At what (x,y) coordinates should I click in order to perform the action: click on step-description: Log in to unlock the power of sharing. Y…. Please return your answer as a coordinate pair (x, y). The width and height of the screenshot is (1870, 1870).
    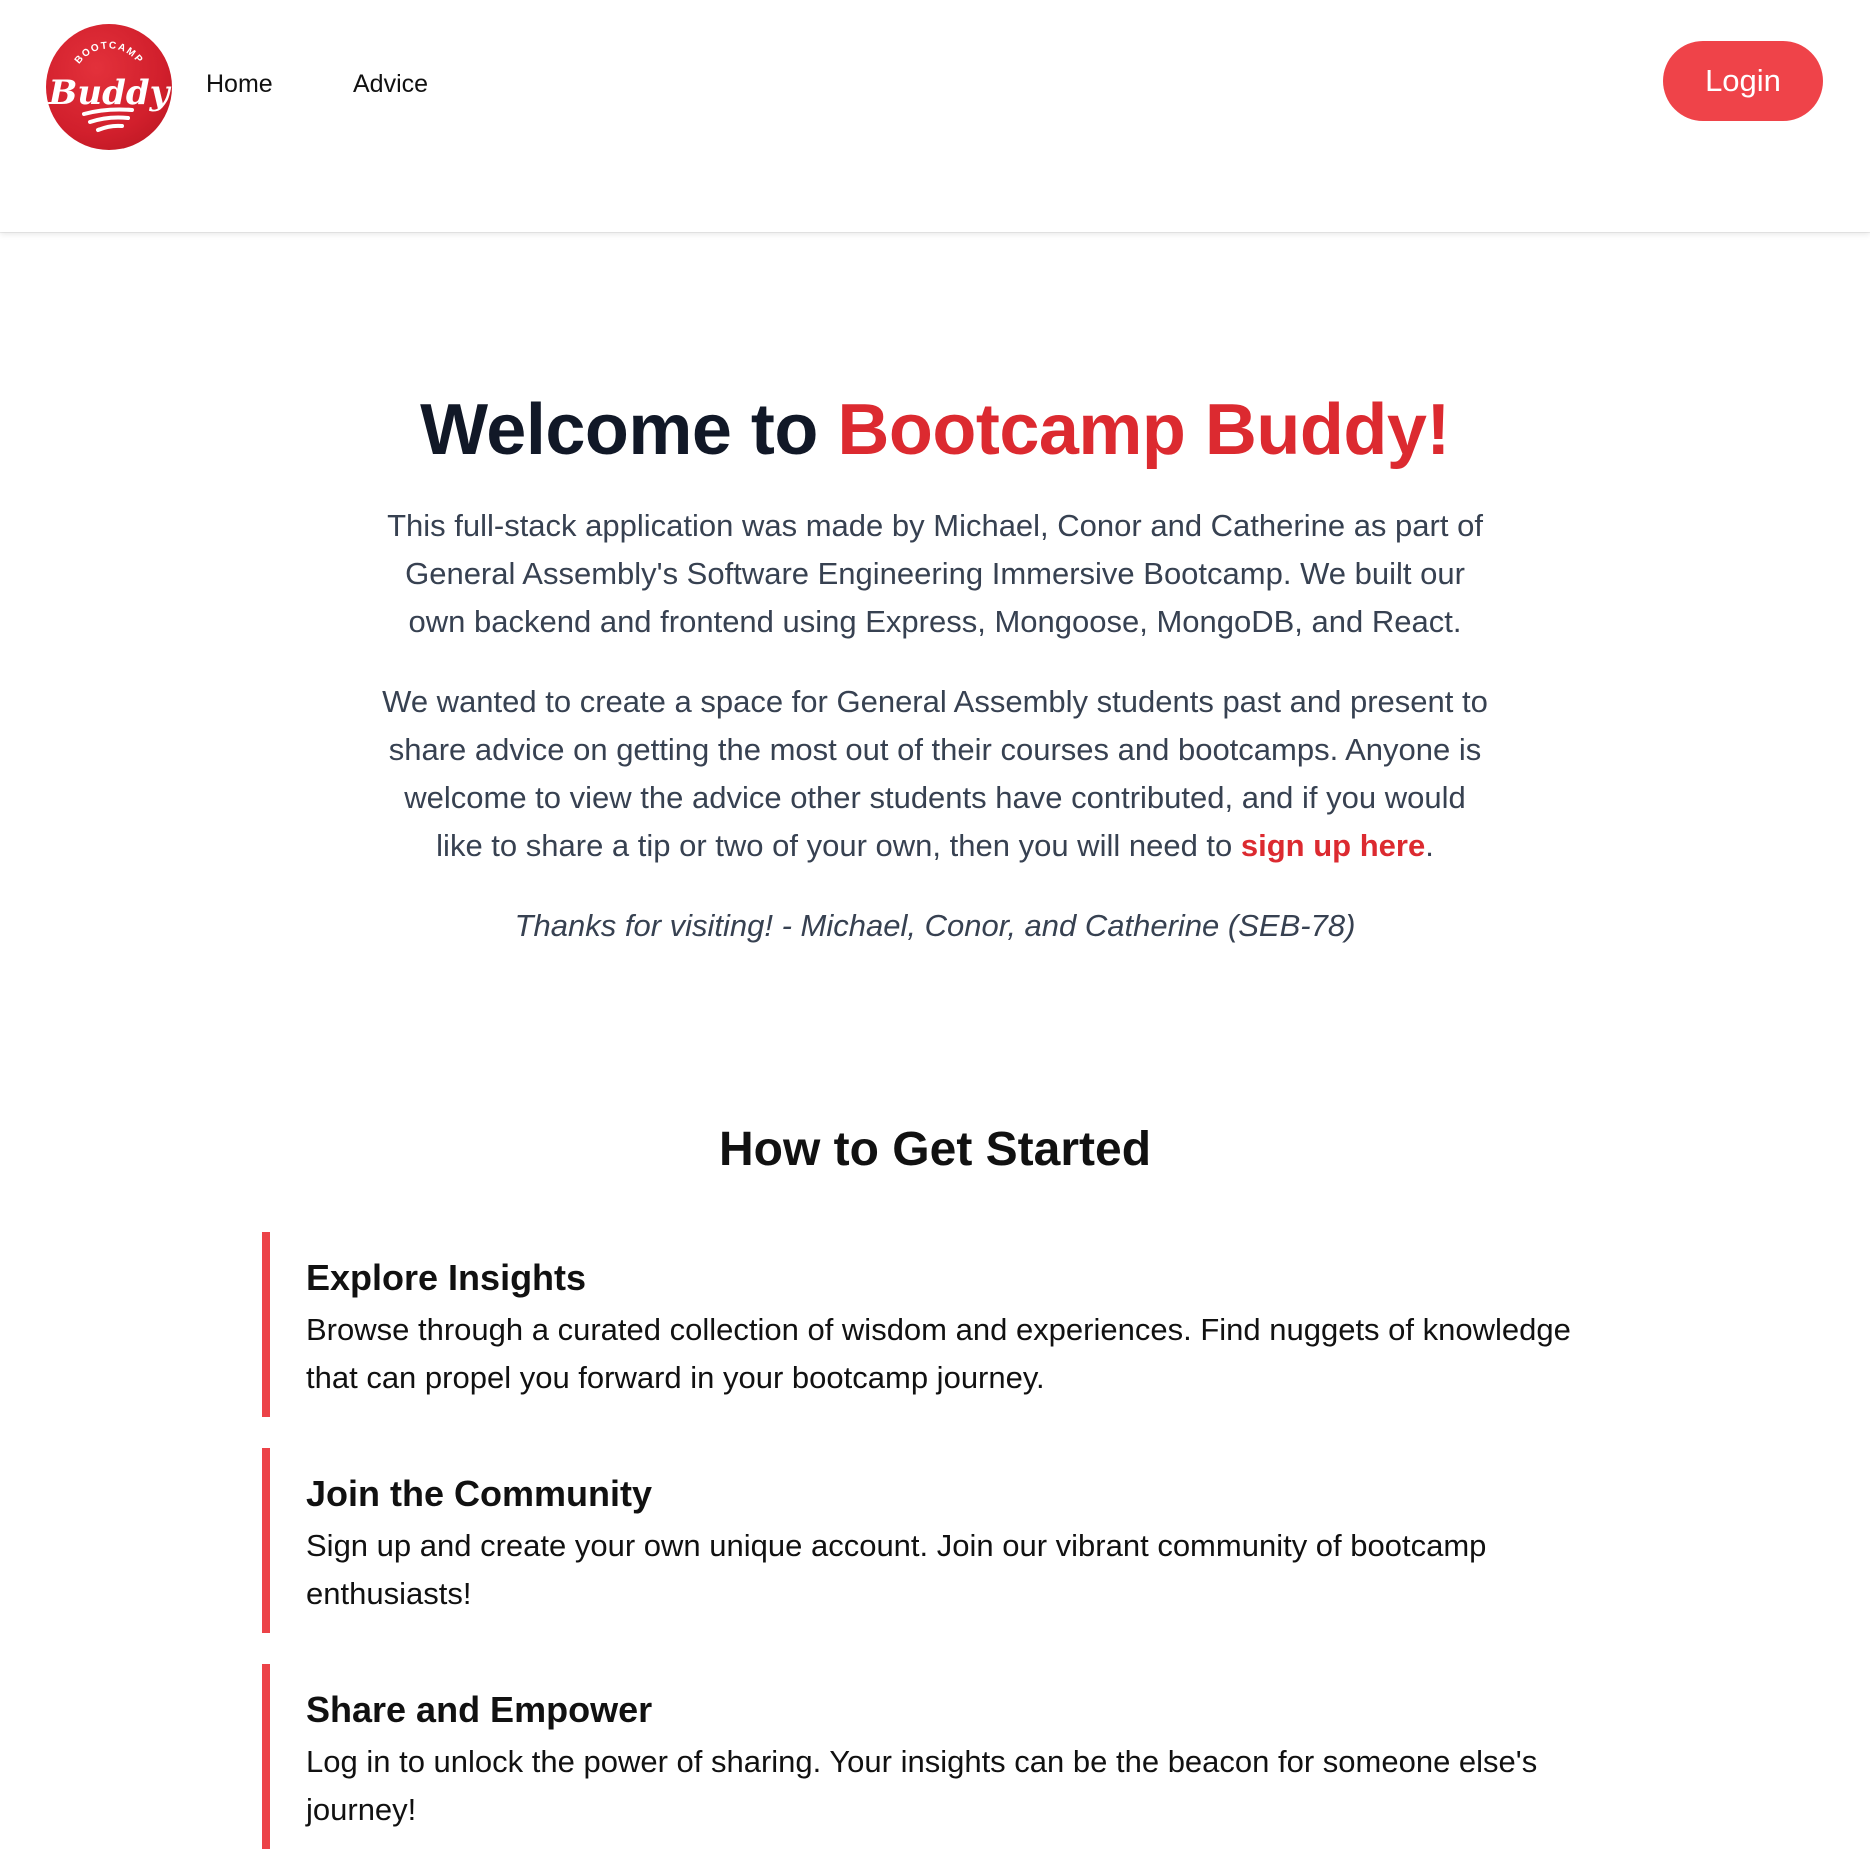
    Looking at the image, I should click on (922, 1785).